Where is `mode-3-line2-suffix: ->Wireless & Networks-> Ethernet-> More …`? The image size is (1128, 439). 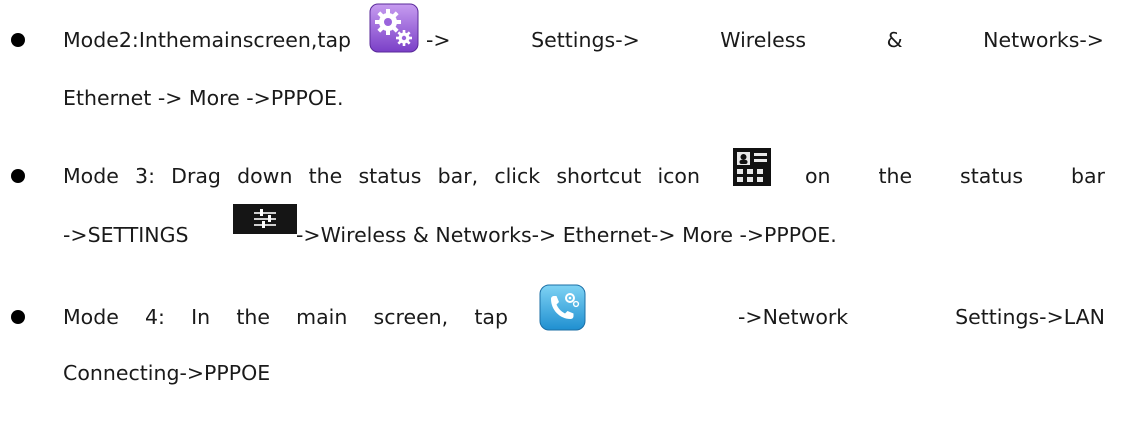 mode-3-line2-suffix: ->Wireless & Networks-> Ethernet-> More … is located at coordinates (566, 235).